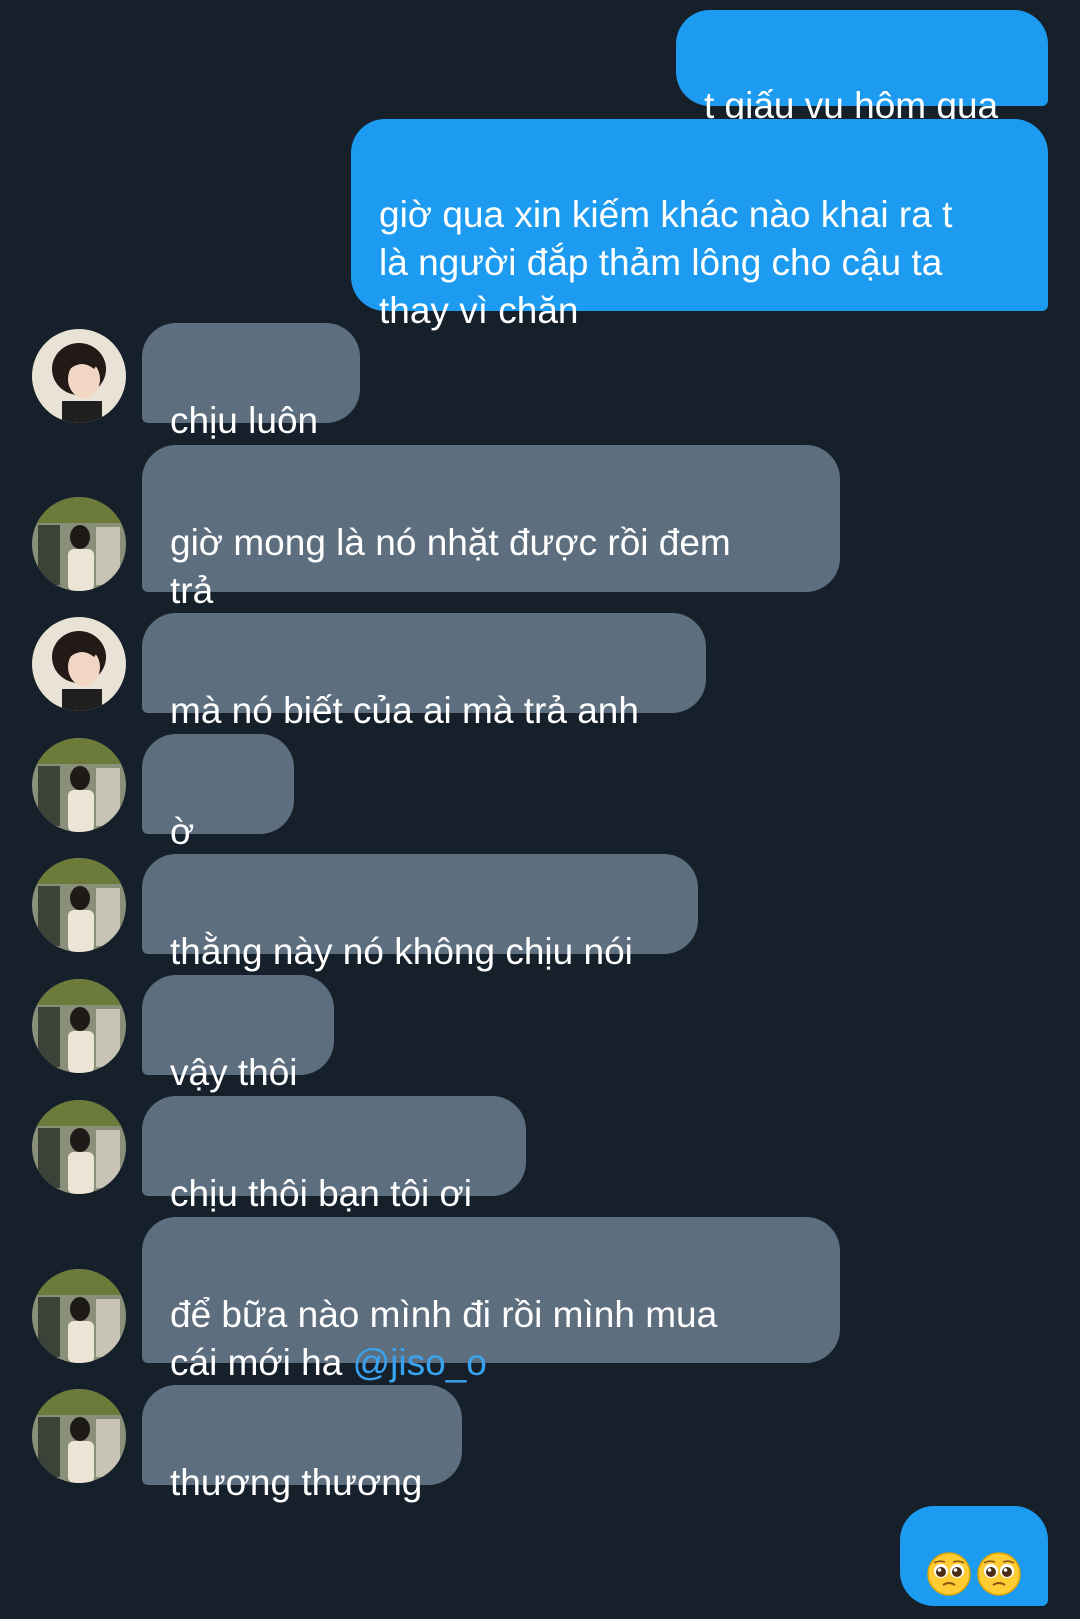 This screenshot has height=1619, width=1080. What do you see at coordinates (244, 420) in the screenshot?
I see `message-text: chịu luôn` at bounding box center [244, 420].